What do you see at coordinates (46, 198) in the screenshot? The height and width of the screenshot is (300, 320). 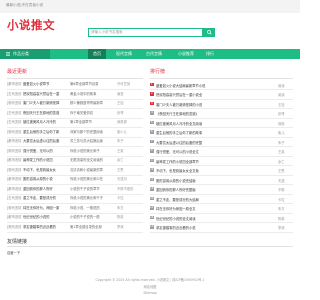 I see `latest-row-title: 重之不走，要是成分的` at bounding box center [46, 198].